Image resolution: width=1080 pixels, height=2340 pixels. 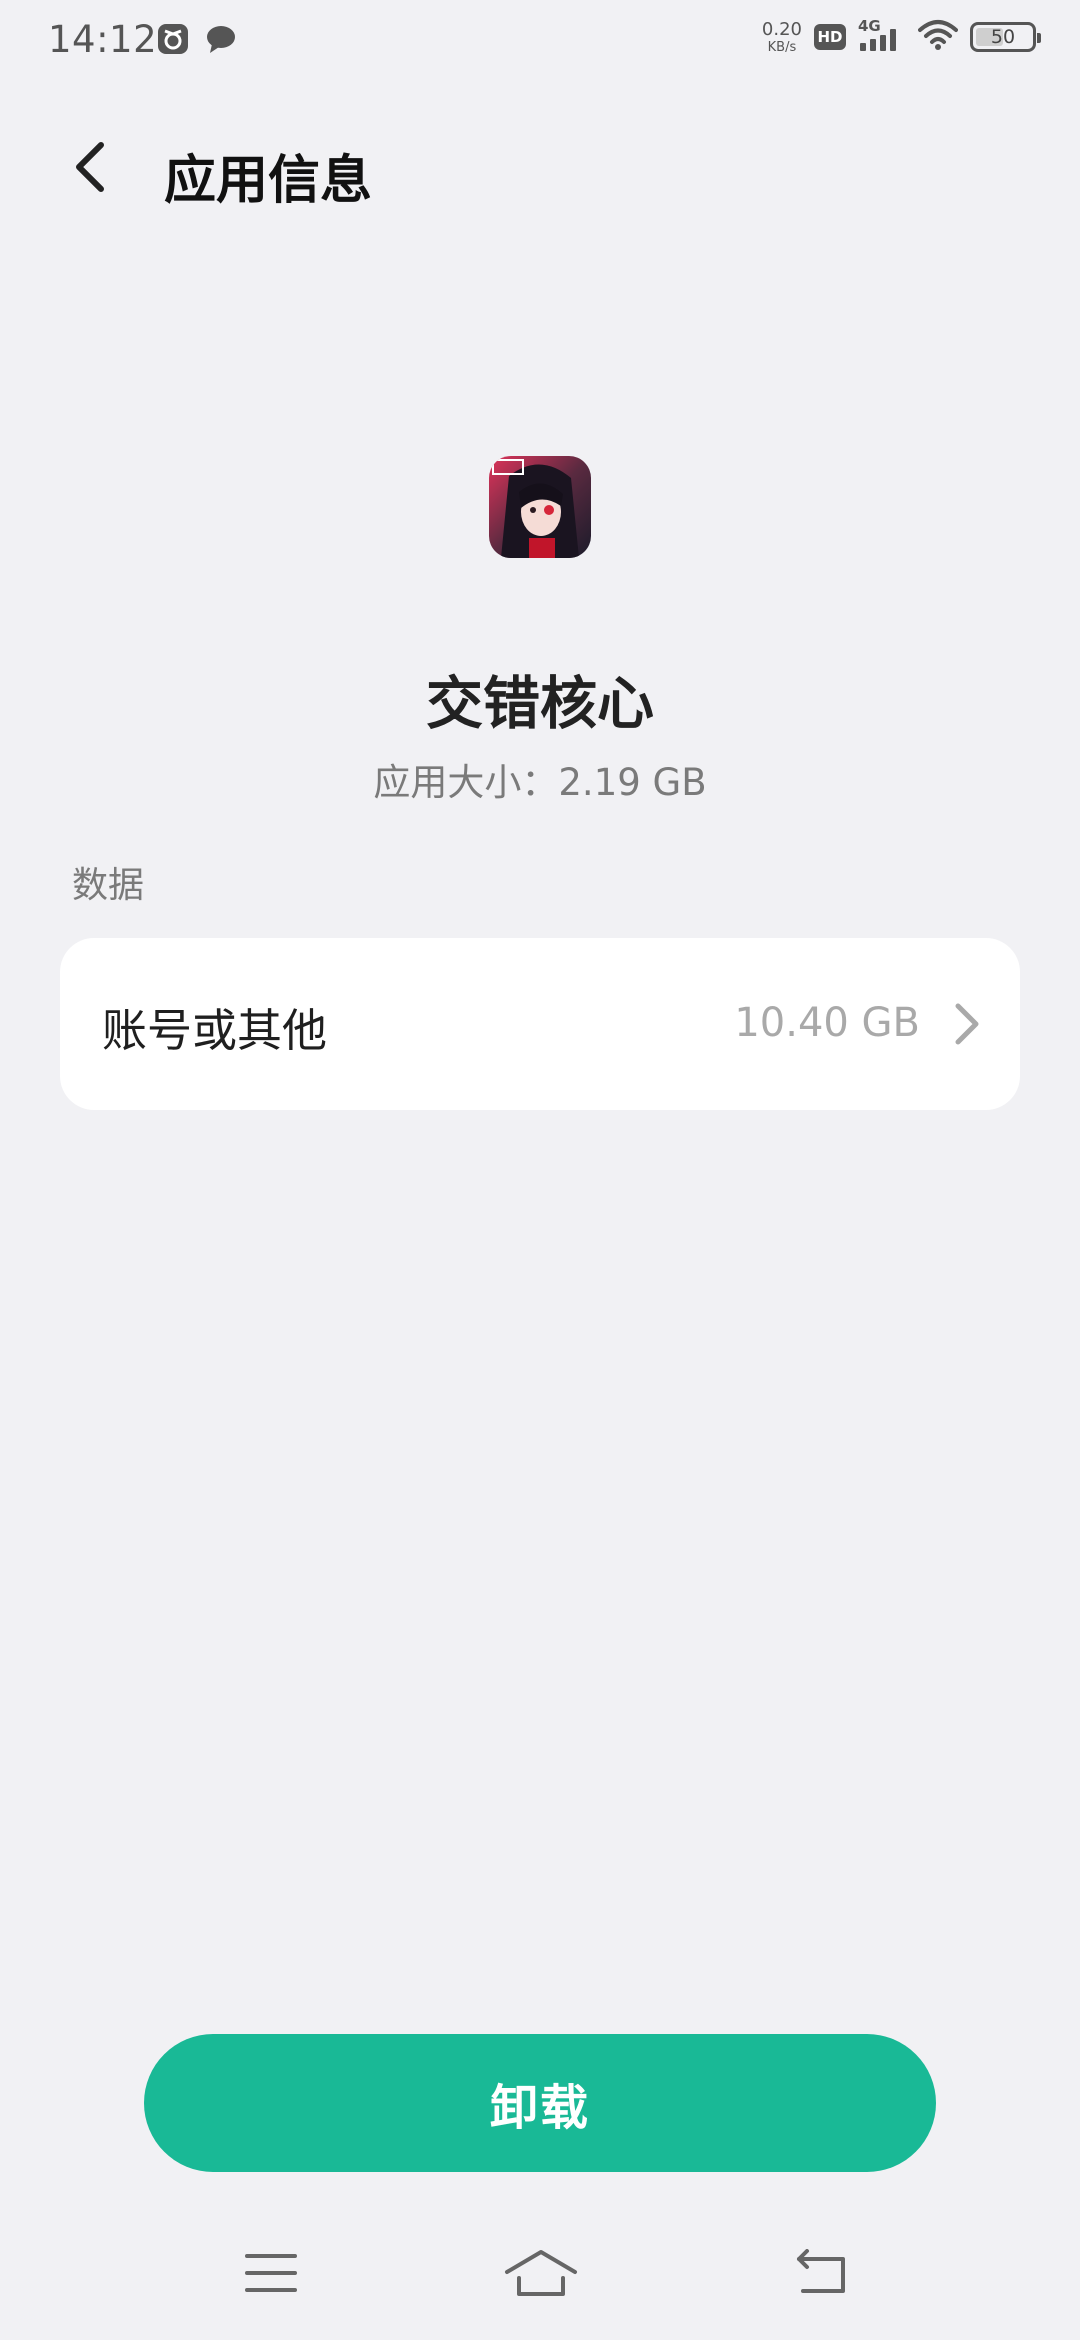 I want to click on network-speed-unit: KB/s, so click(x=782, y=47).